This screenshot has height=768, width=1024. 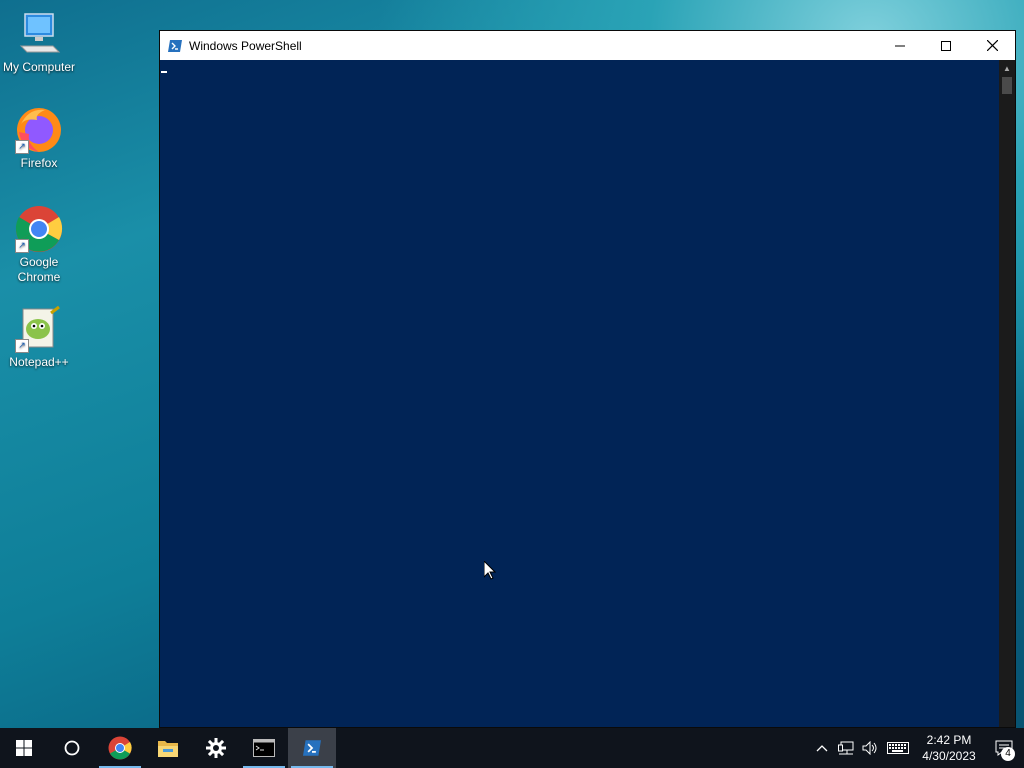 I want to click on maximize-icon, so click(x=946, y=45).